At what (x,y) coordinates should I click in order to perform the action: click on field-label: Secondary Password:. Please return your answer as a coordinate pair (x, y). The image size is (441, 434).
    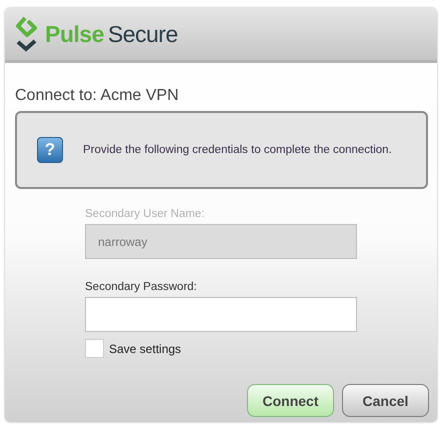
    Looking at the image, I should click on (141, 287).